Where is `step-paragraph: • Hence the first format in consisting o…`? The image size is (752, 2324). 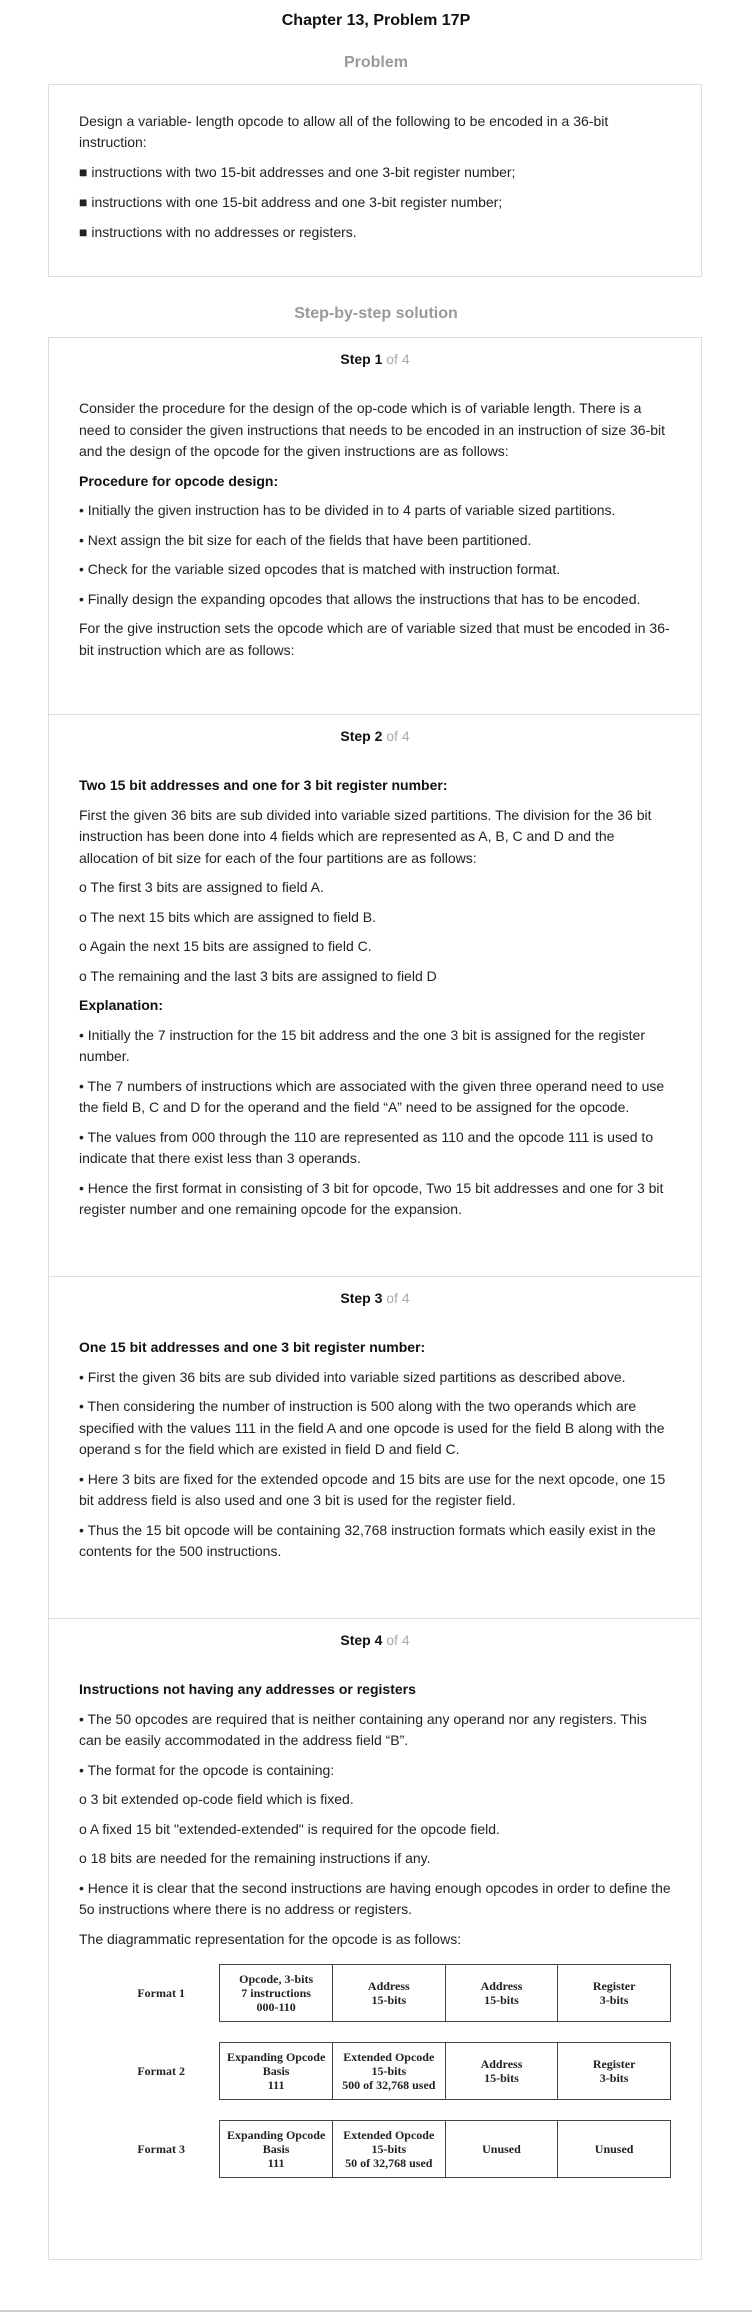 step-paragraph: • Hence the first format in consisting o… is located at coordinates (371, 1198).